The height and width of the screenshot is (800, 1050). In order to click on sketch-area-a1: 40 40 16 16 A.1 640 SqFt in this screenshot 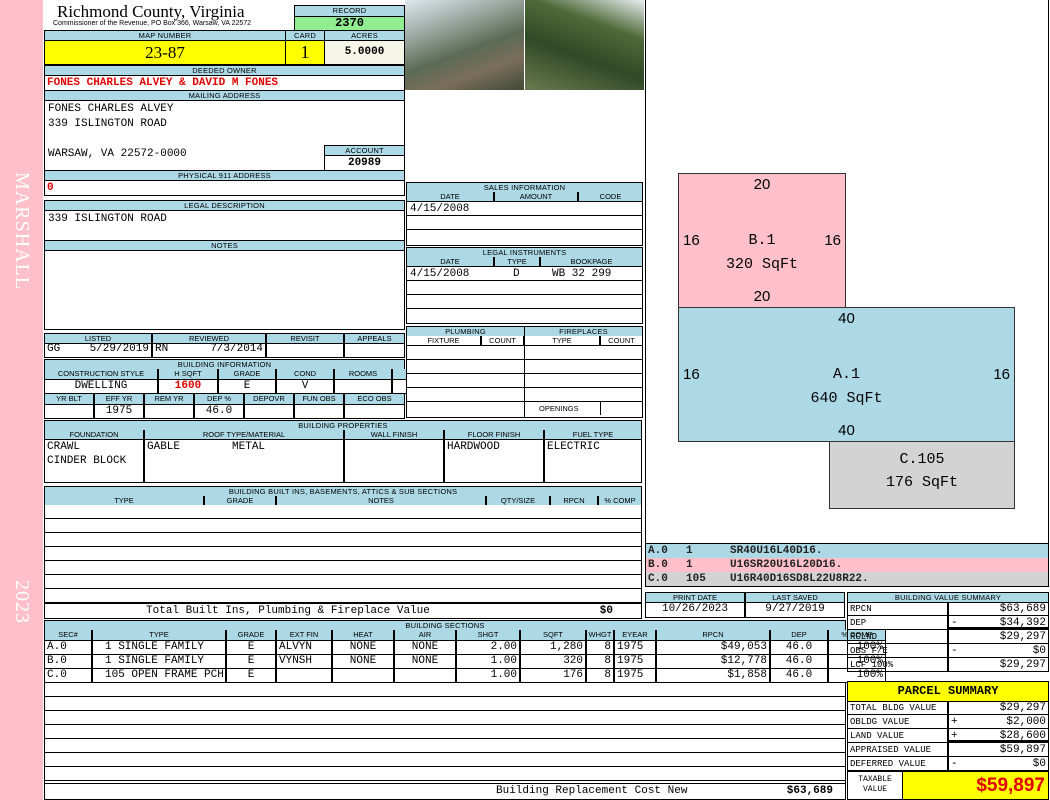, I will do `click(846, 374)`.